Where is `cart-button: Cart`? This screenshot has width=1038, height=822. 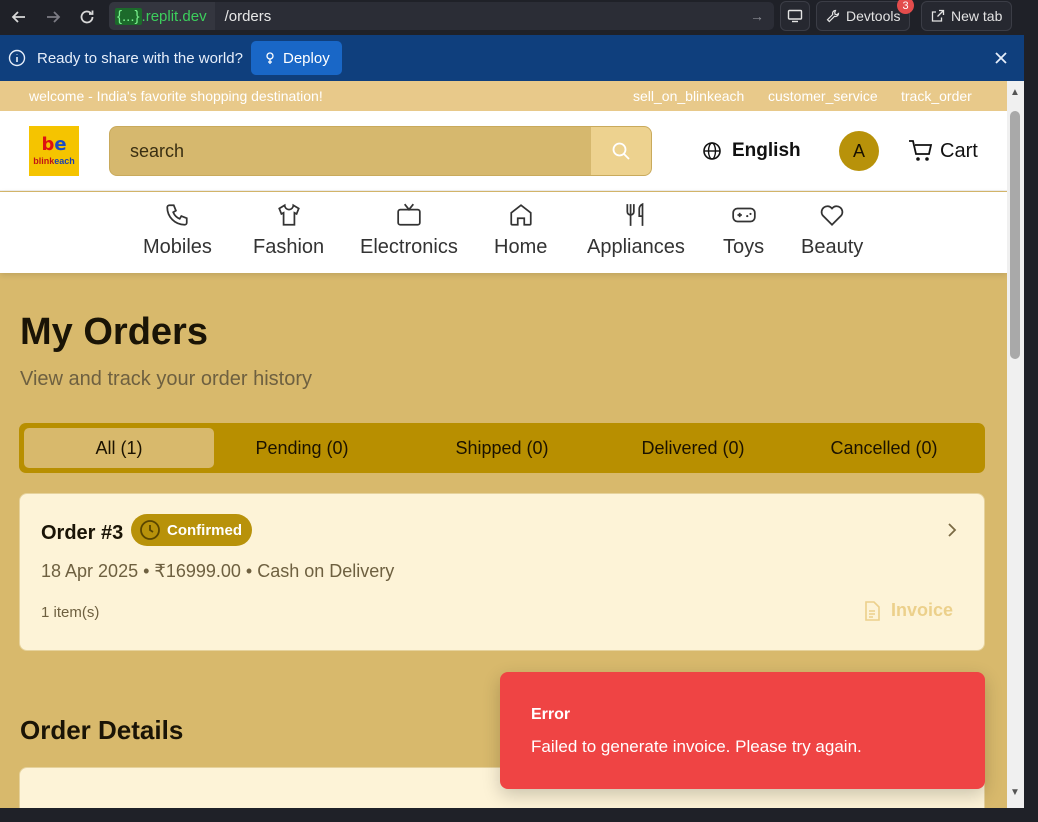
cart-button: Cart is located at coordinates (943, 151).